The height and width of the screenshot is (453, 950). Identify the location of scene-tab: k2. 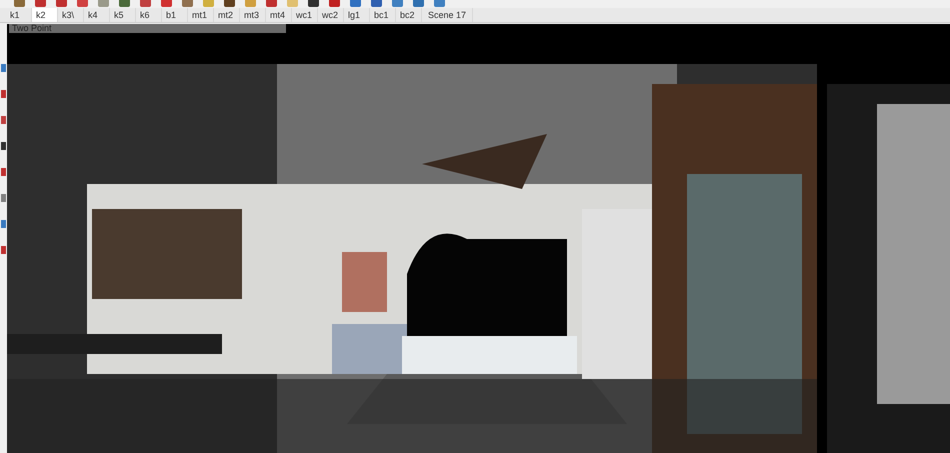
(45, 15).